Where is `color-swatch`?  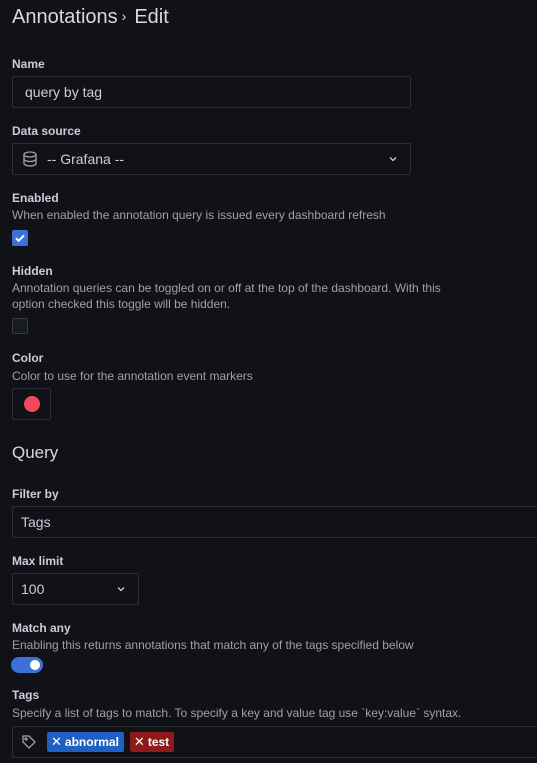
color-swatch is located at coordinates (31, 404).